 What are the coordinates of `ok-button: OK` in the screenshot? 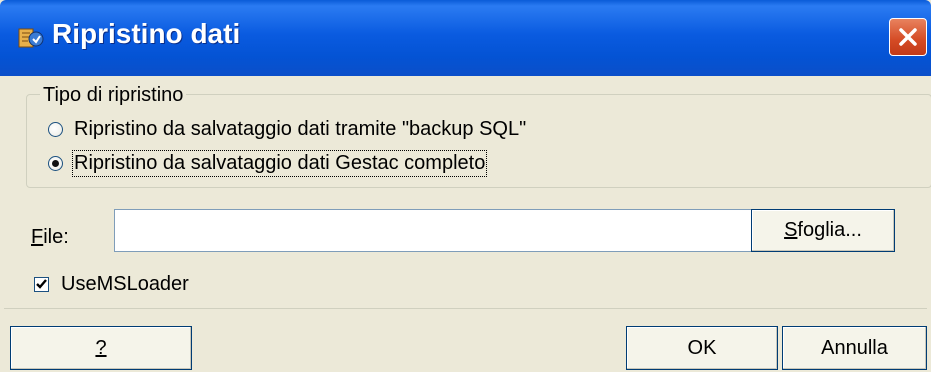 It's located at (702, 348).